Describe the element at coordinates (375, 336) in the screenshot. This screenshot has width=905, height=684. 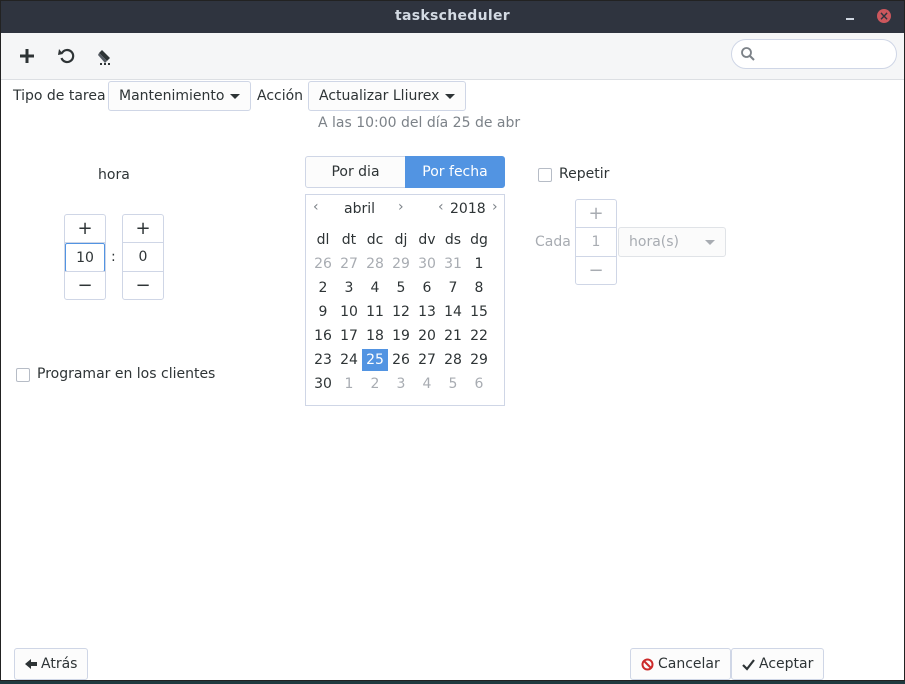
I see `calendar-day: 18` at that location.